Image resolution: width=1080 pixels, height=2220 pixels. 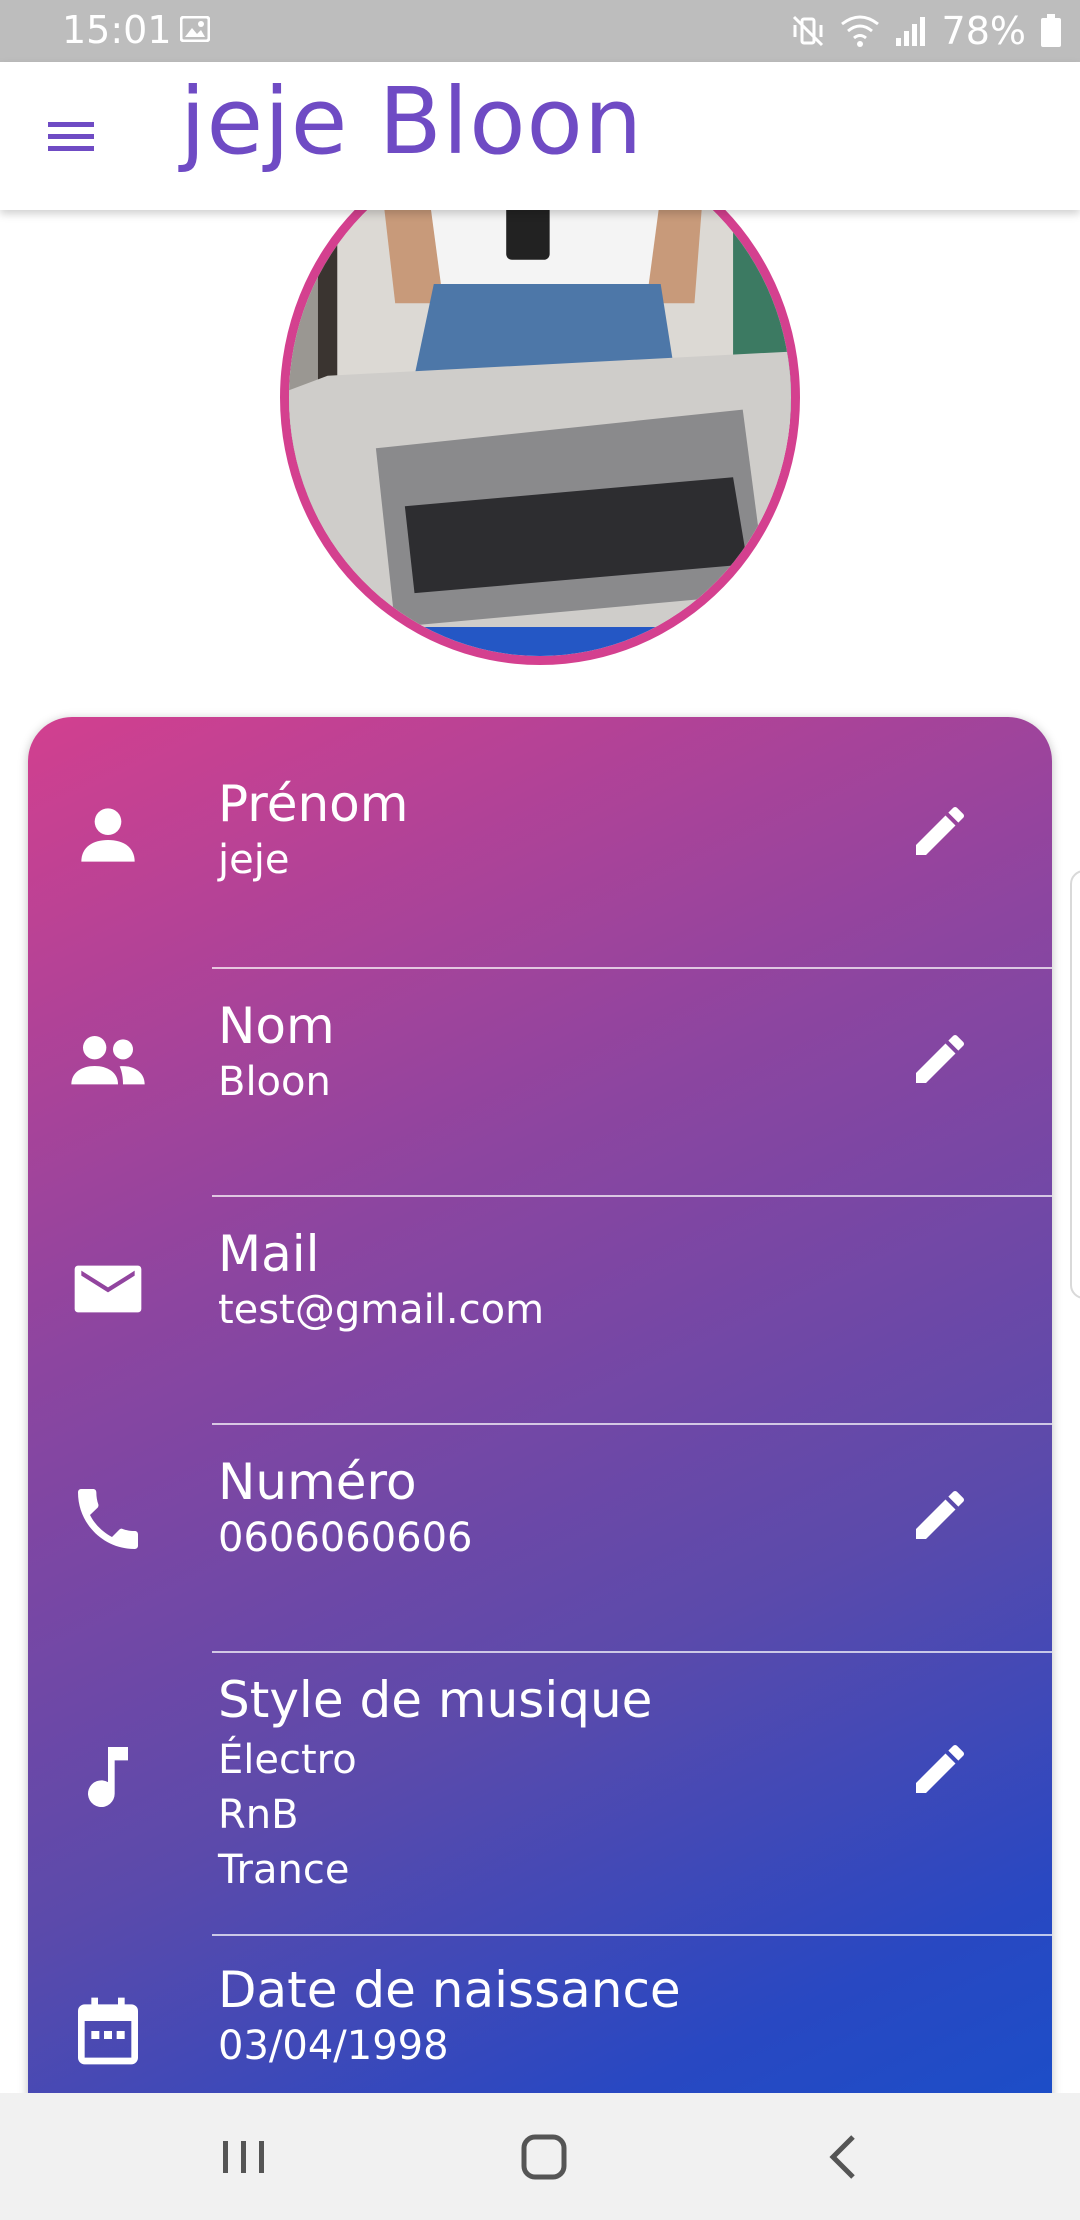 I want to click on status-bar: 15:01 78%, so click(x=540, y=31).